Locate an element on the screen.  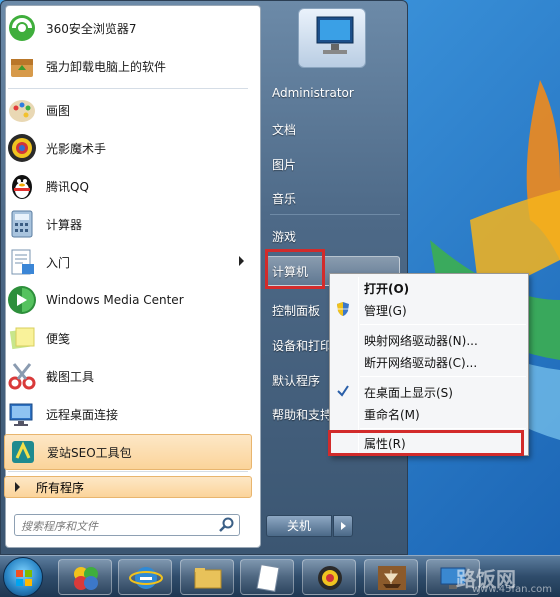
menu-gutter is located at coordinates (358, 365).